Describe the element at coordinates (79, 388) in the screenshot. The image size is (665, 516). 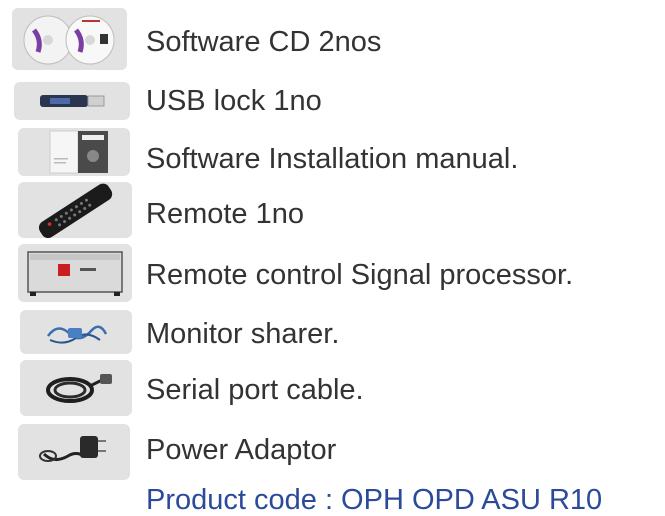
I see `serial-cable-icon` at that location.